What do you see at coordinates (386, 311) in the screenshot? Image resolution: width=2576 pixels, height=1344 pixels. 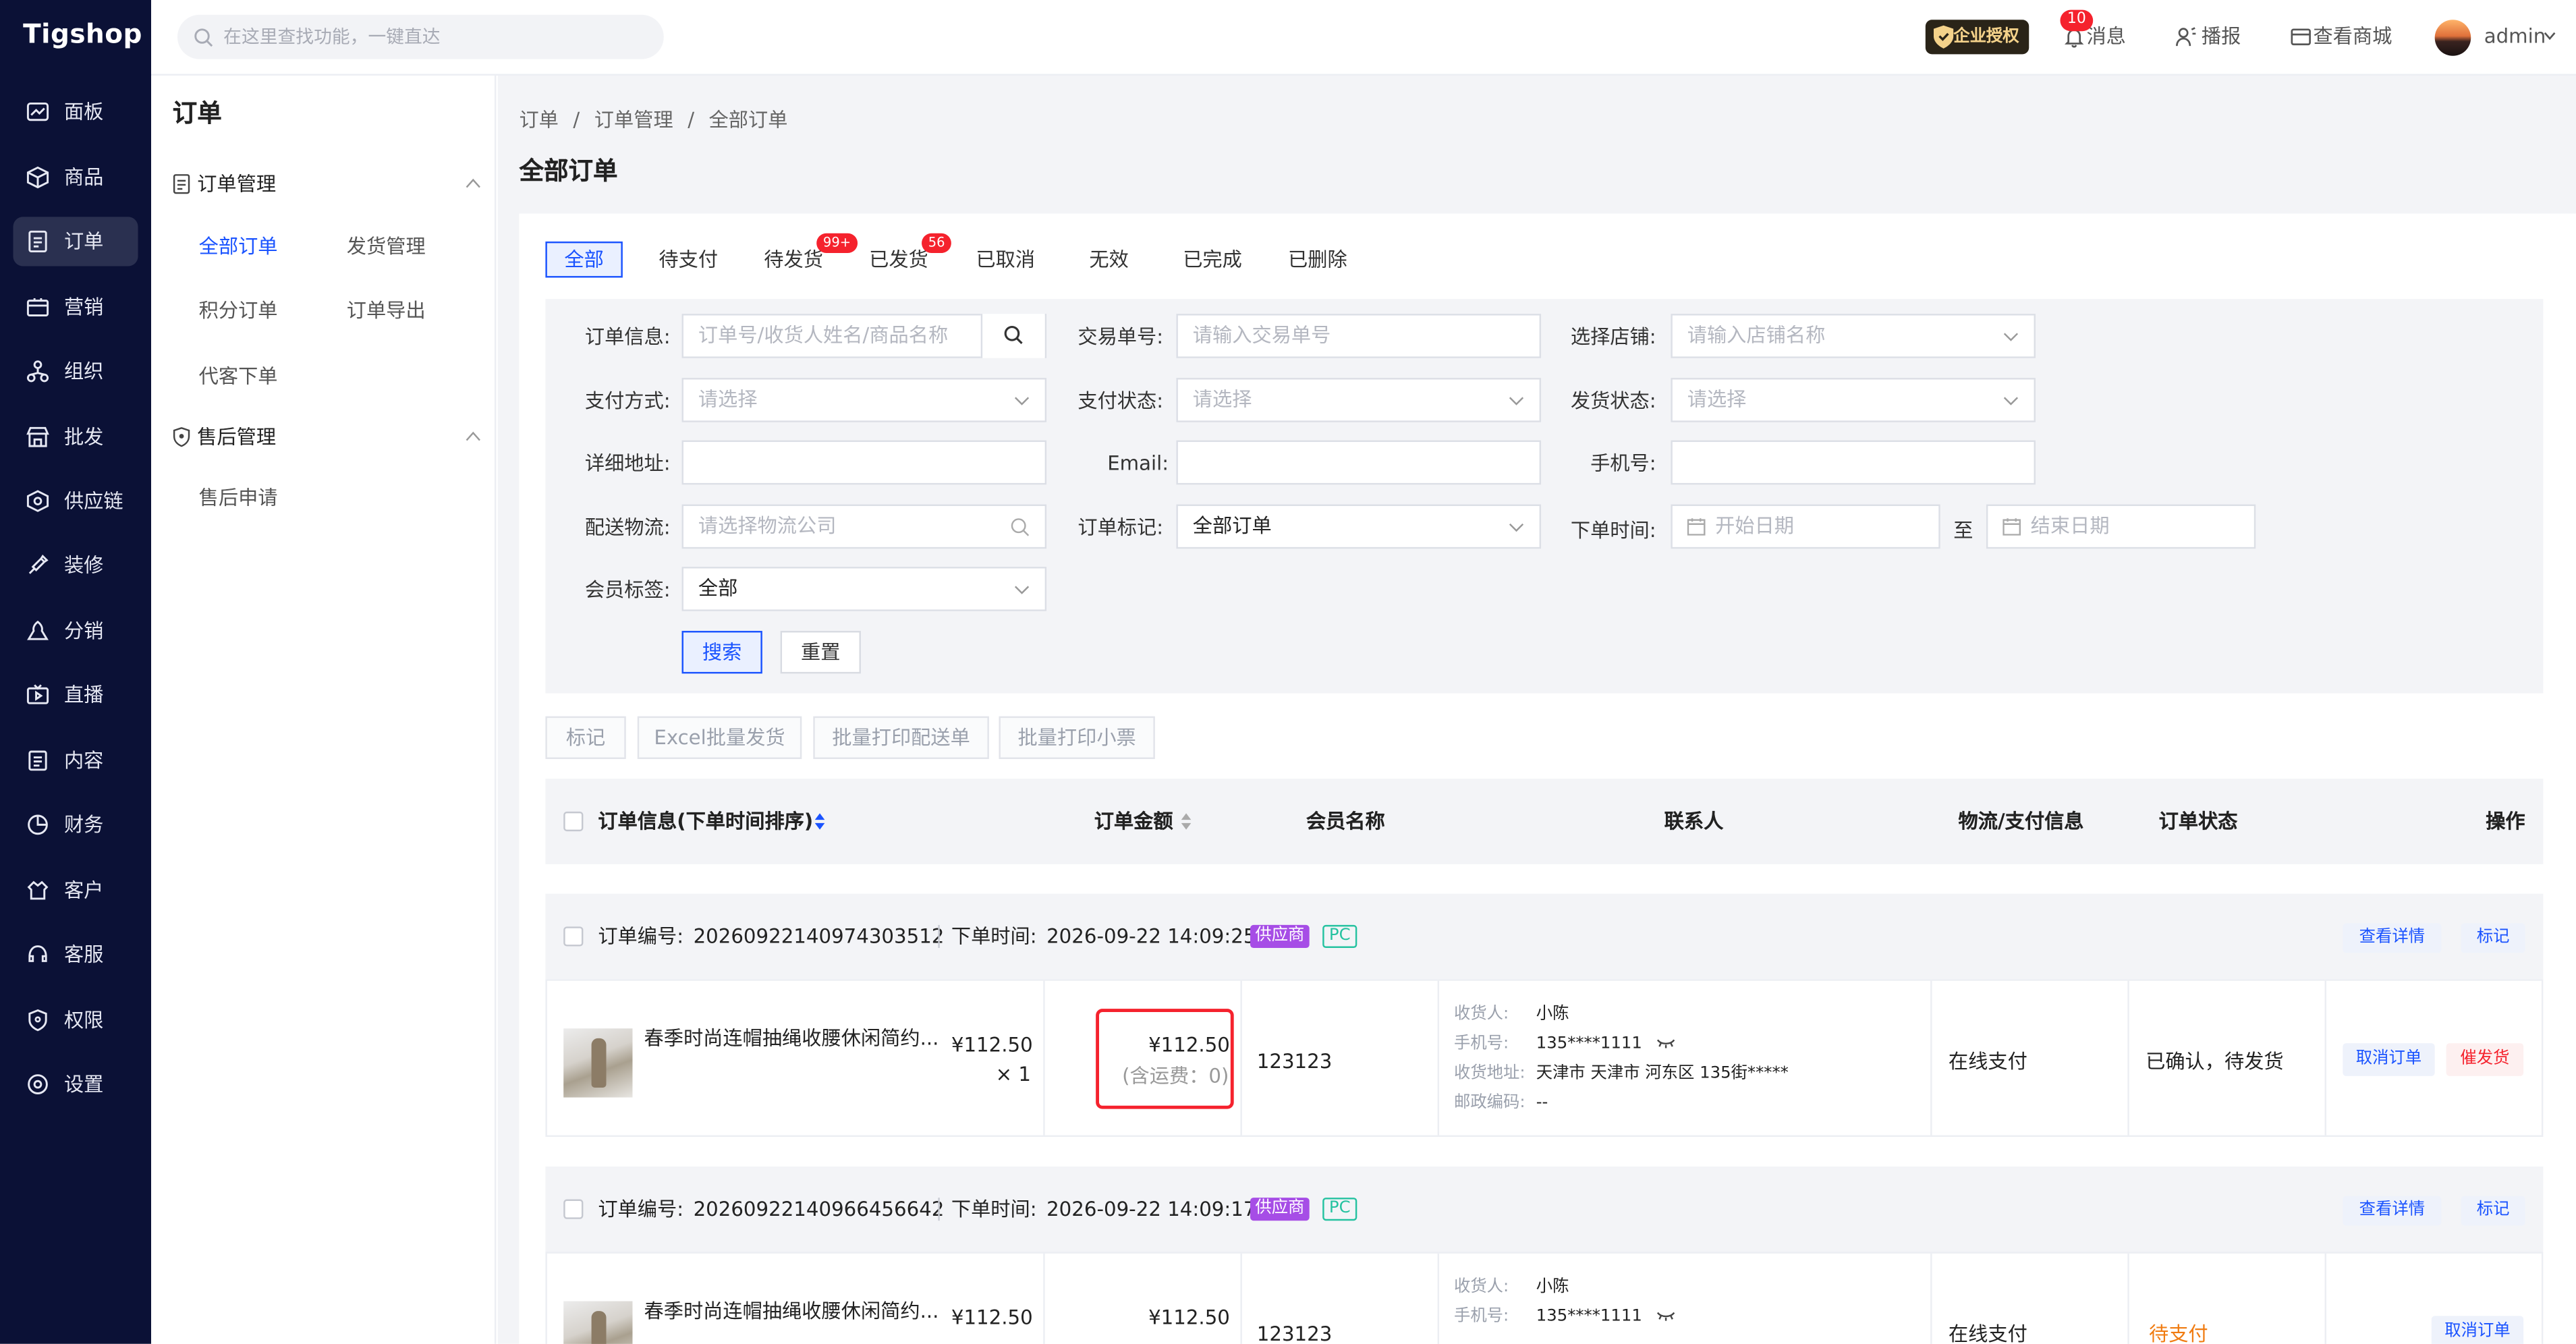 I see `subnav-order-export: 订单导出` at bounding box center [386, 311].